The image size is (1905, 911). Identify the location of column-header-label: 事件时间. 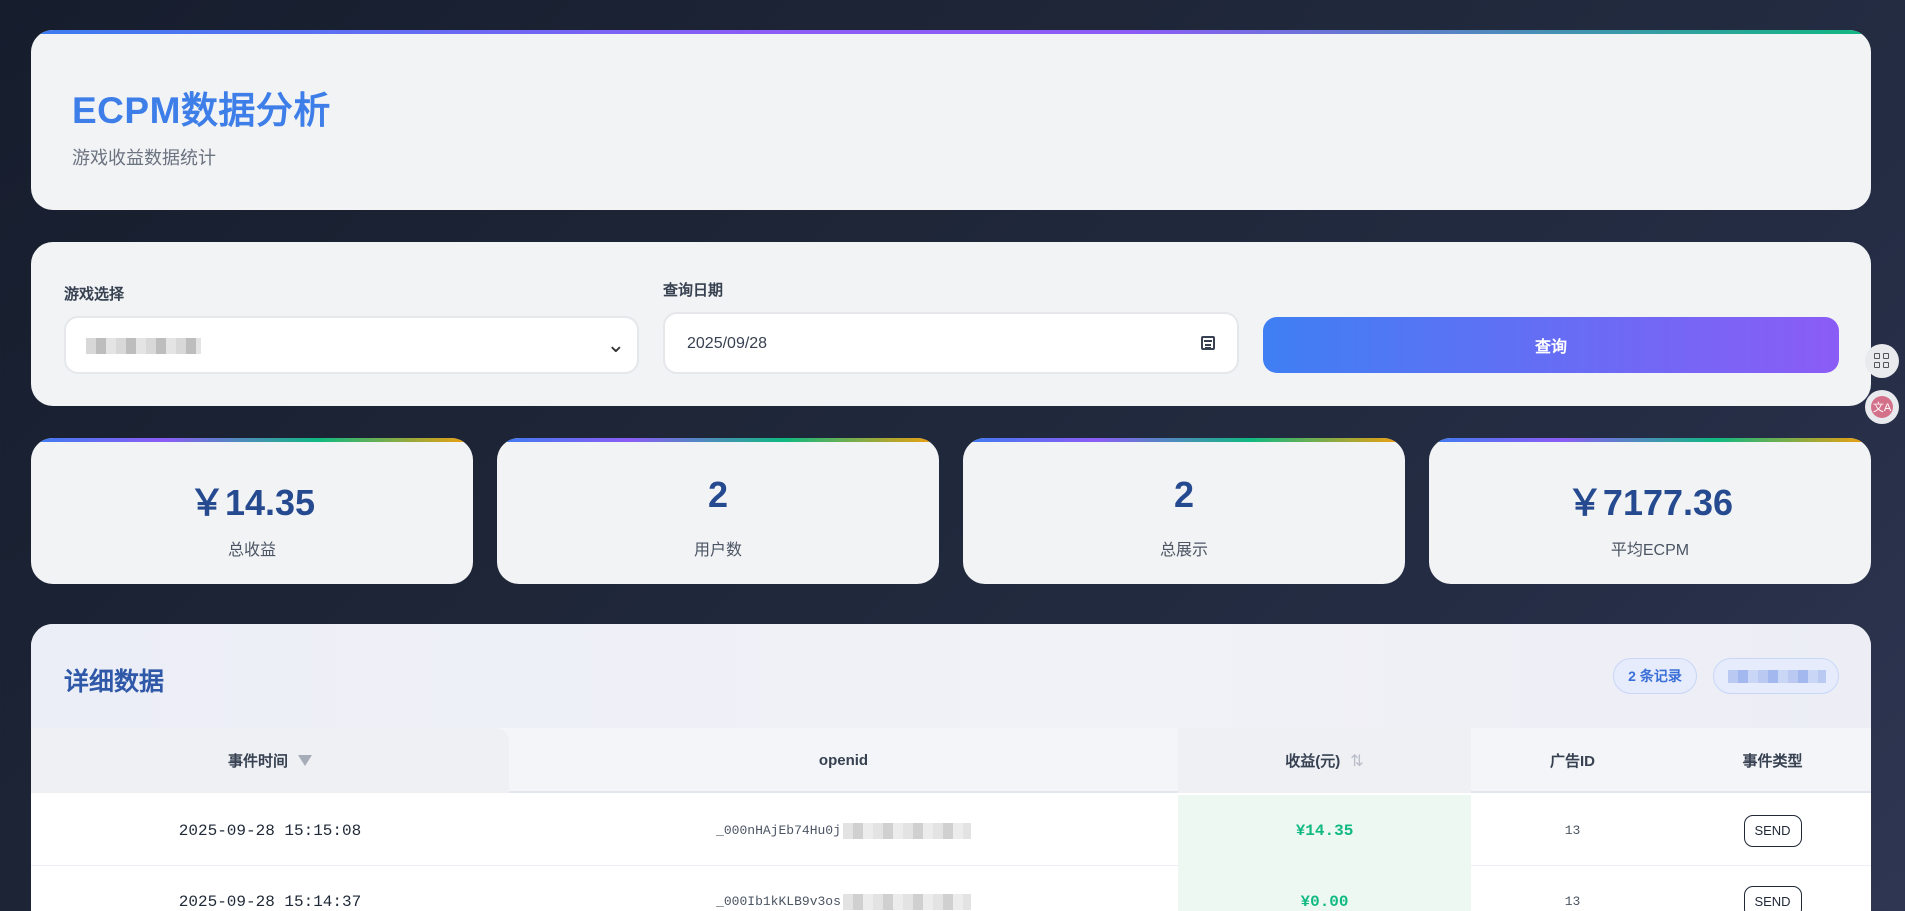
(257, 761).